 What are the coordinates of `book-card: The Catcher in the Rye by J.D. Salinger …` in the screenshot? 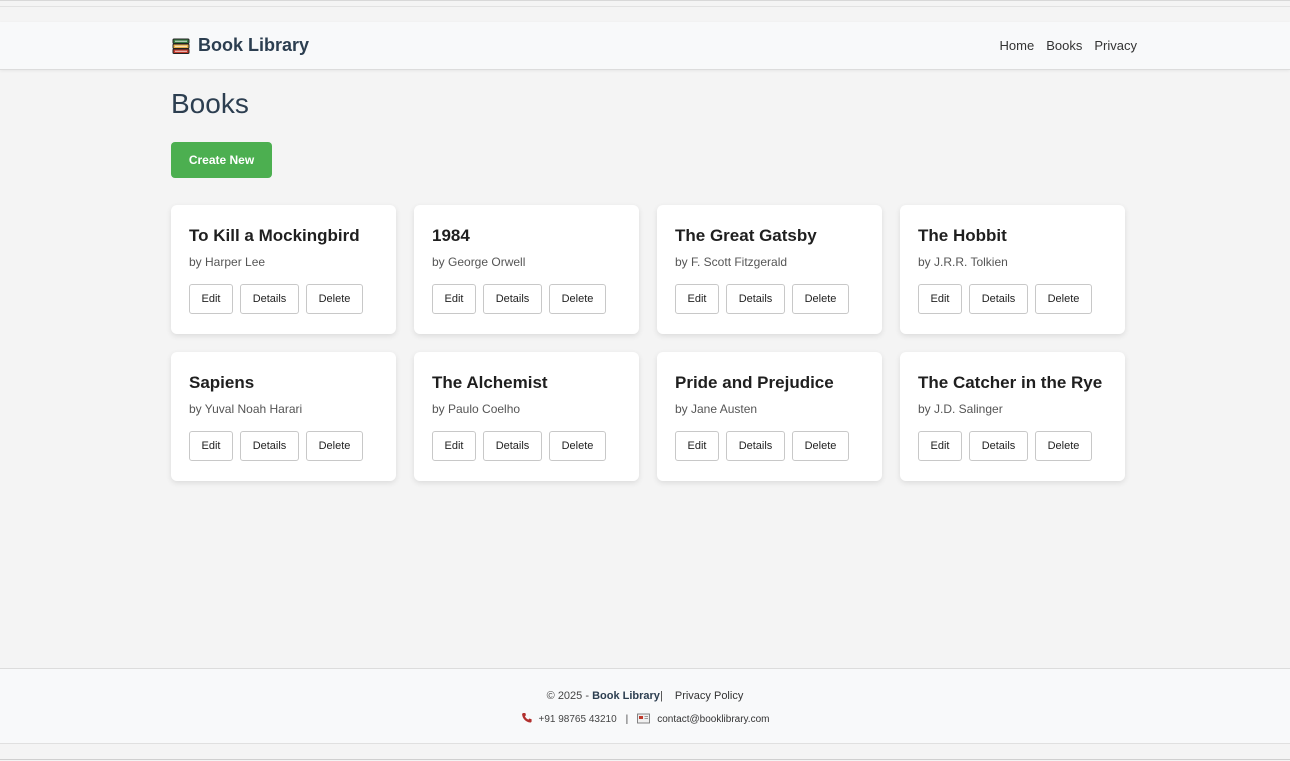 It's located at (1012, 416).